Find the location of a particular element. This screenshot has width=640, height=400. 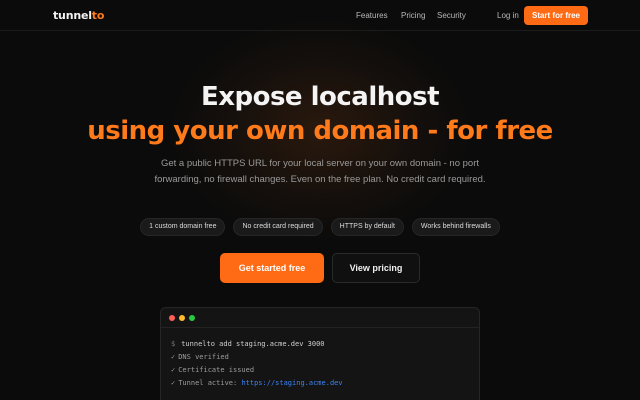

logo-prefix: tunnel is located at coordinates (72, 15).